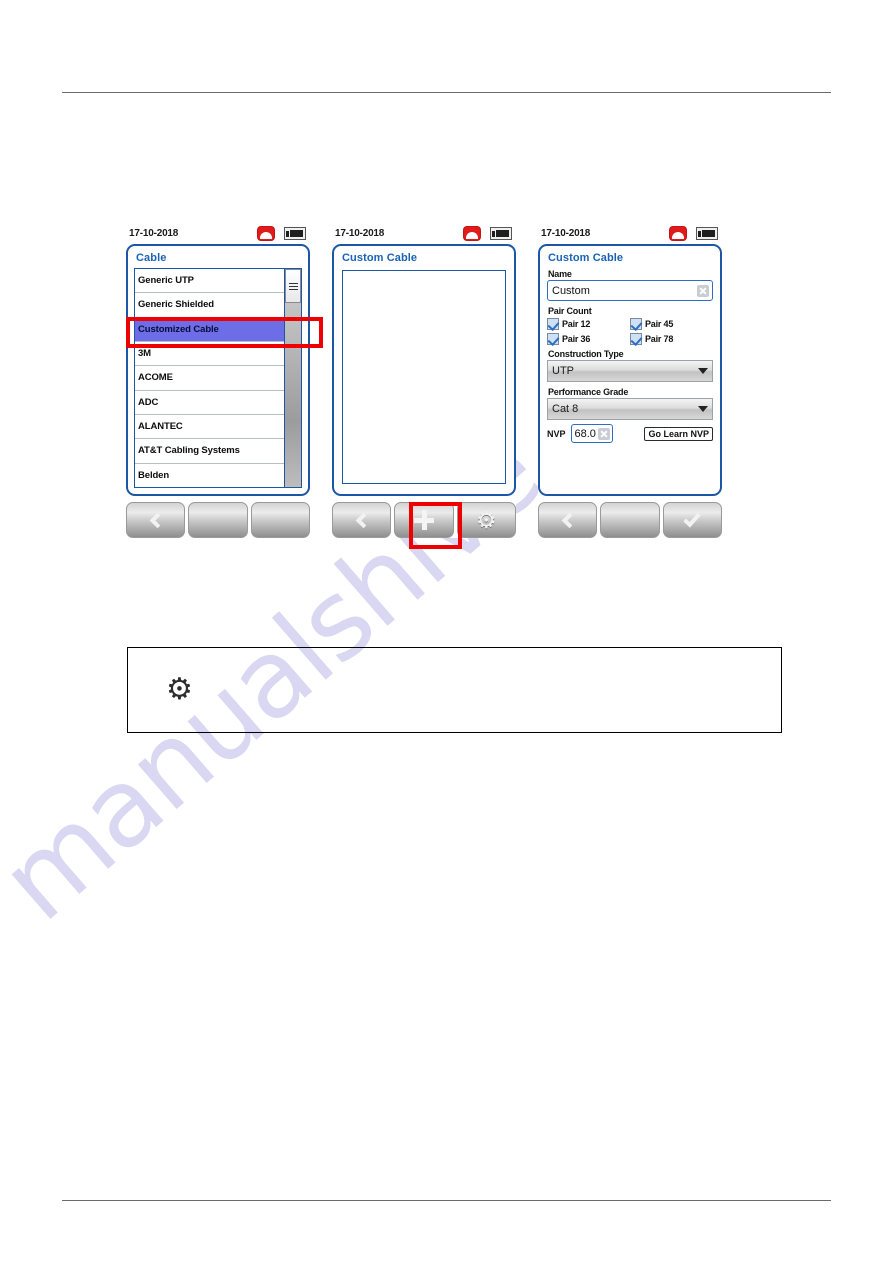  I want to click on pair-checkbox-78: Pair 78, so click(671, 339).